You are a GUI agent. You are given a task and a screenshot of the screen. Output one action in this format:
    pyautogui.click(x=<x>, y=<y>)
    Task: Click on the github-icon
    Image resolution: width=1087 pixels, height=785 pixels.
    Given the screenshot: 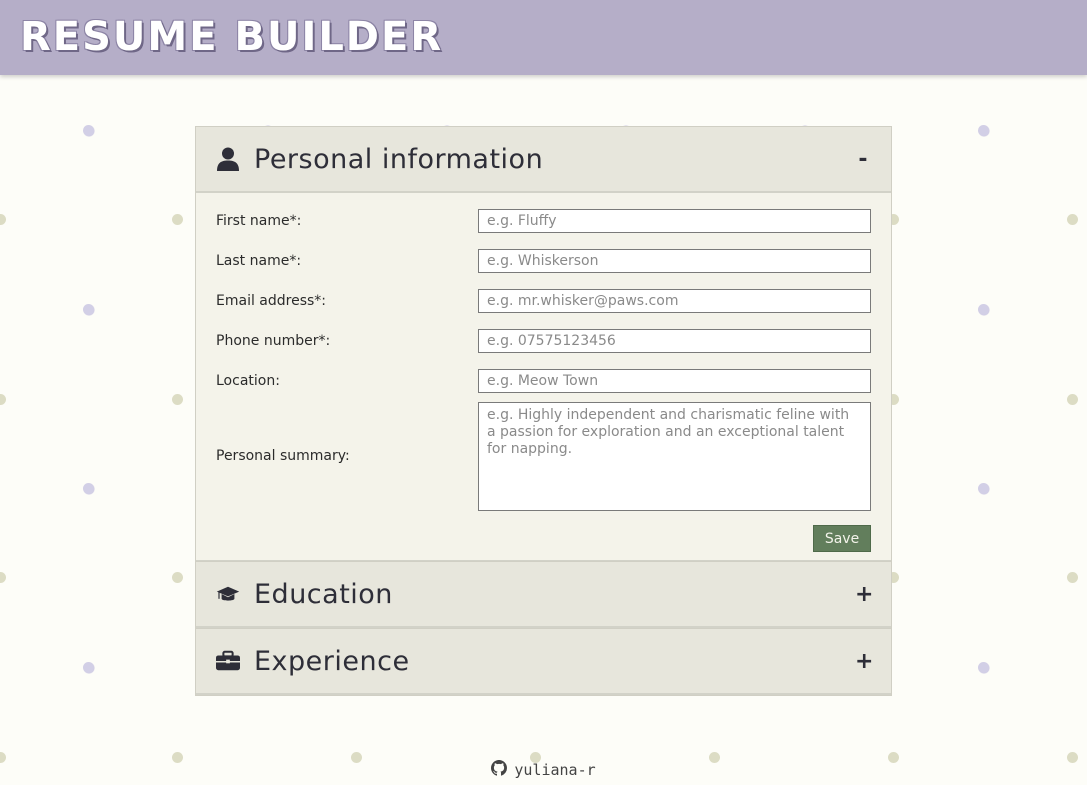 What is the action you would take?
    pyautogui.click(x=499, y=770)
    